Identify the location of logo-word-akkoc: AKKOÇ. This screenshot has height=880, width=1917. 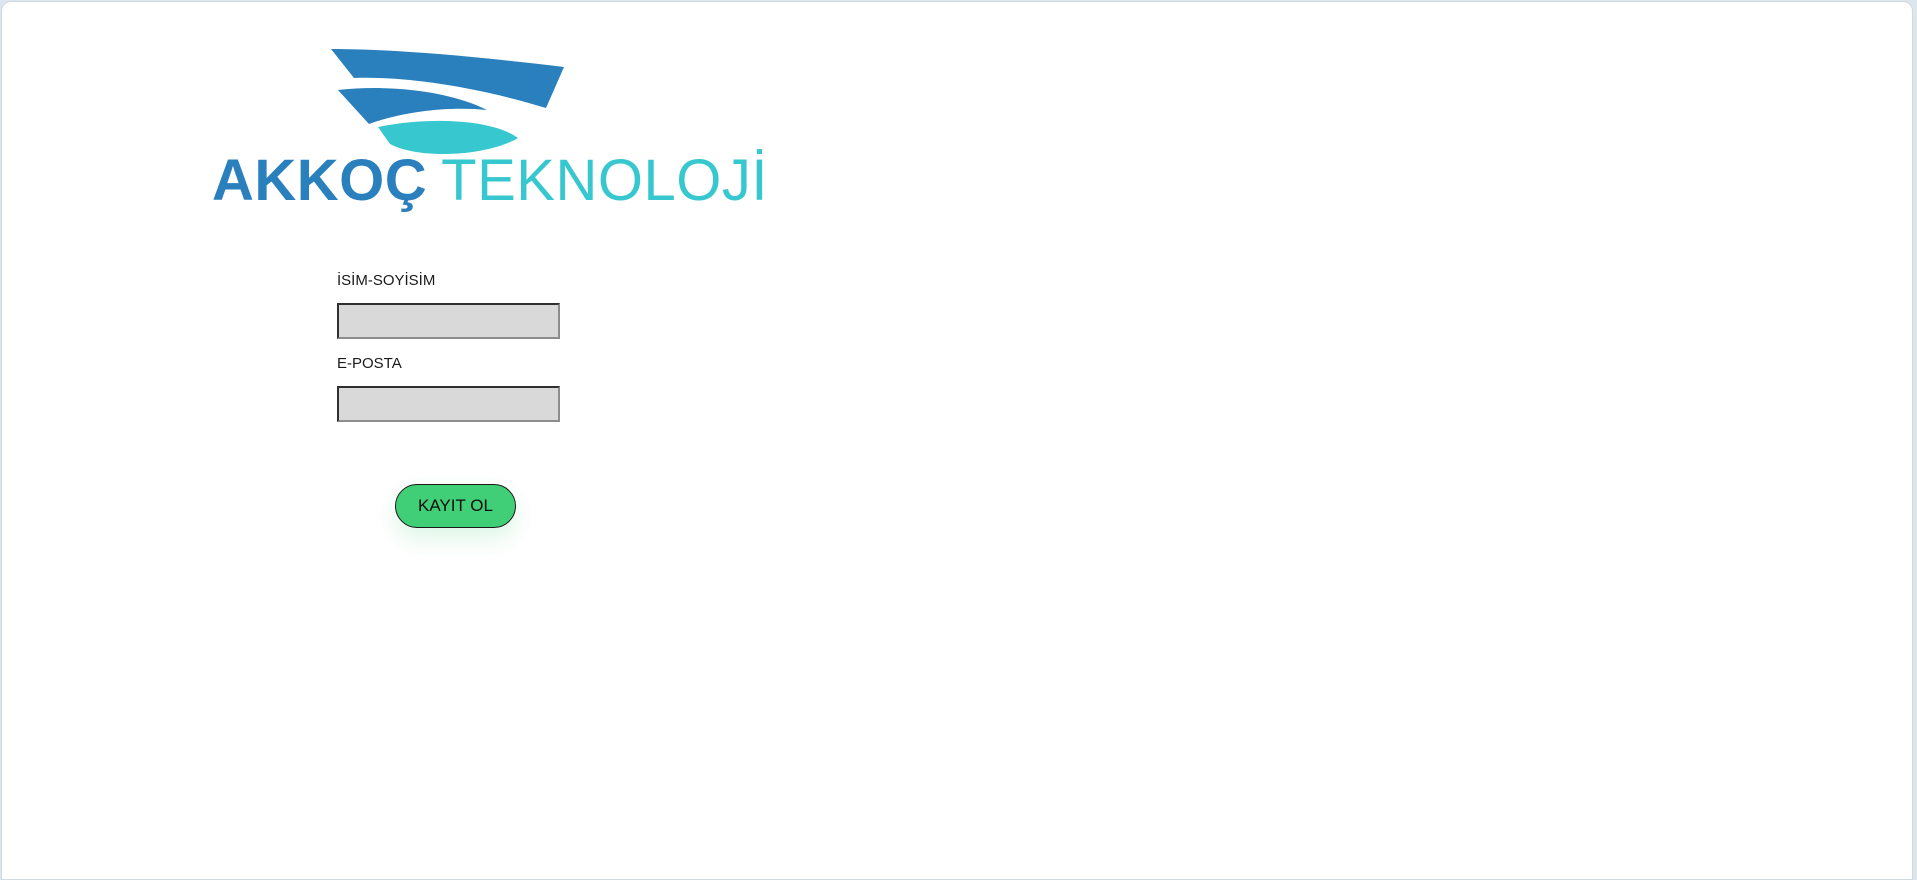
(320, 180).